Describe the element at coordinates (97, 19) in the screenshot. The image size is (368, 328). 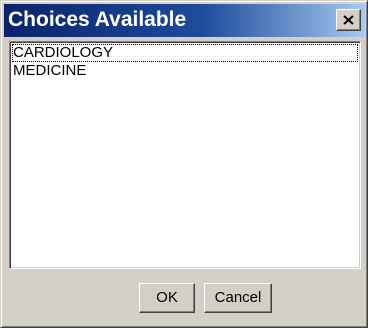
I see `window-title: Choices Available` at that location.